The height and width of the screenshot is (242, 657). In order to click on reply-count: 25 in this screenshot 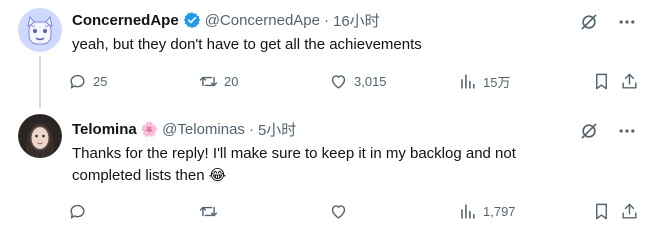, I will do `click(100, 81)`.